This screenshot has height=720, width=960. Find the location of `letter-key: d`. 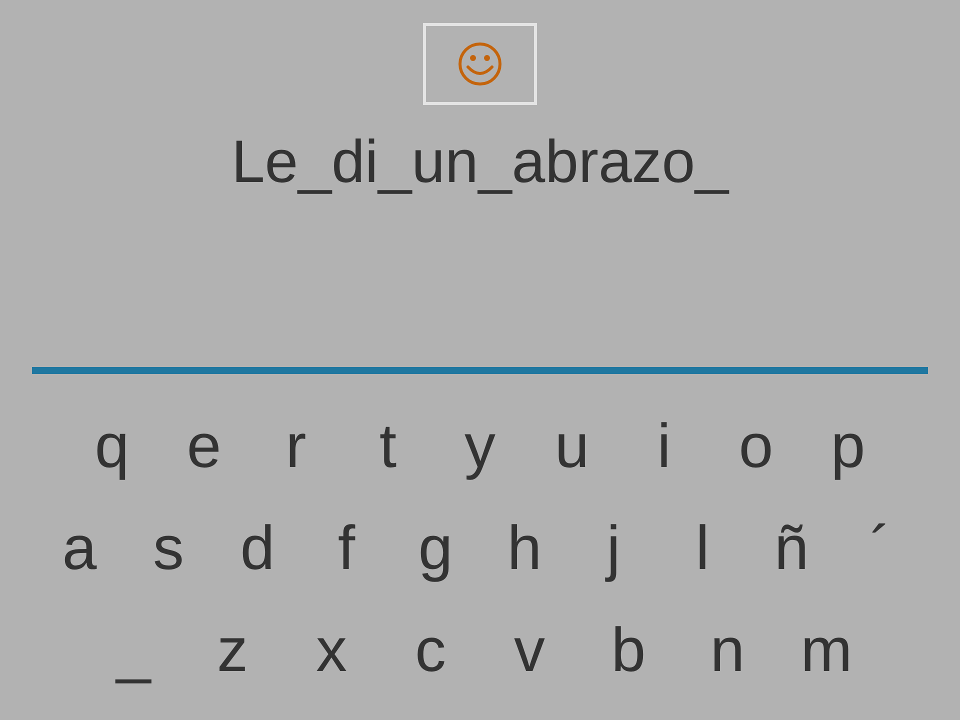

letter-key: d is located at coordinates (257, 549).